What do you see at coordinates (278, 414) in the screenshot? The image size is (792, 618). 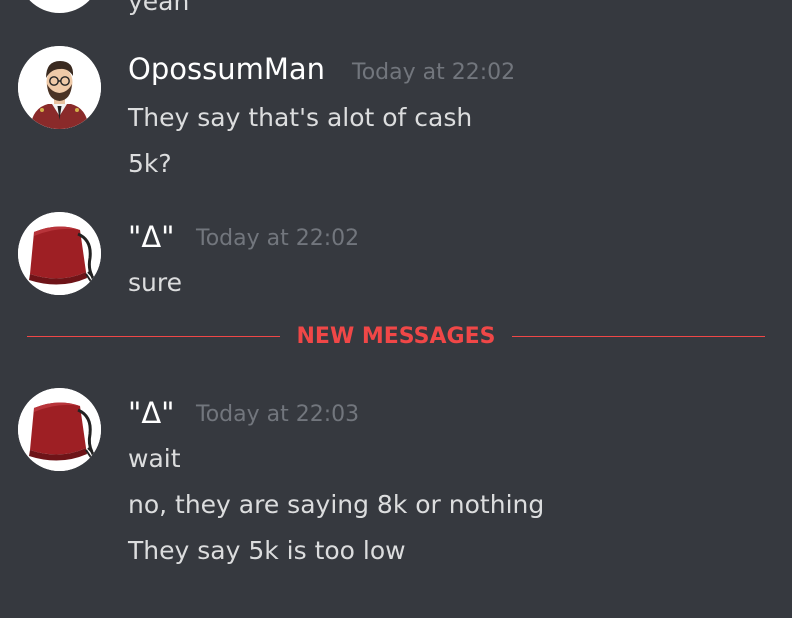 I see `message-timestamp: Today at 22:03` at bounding box center [278, 414].